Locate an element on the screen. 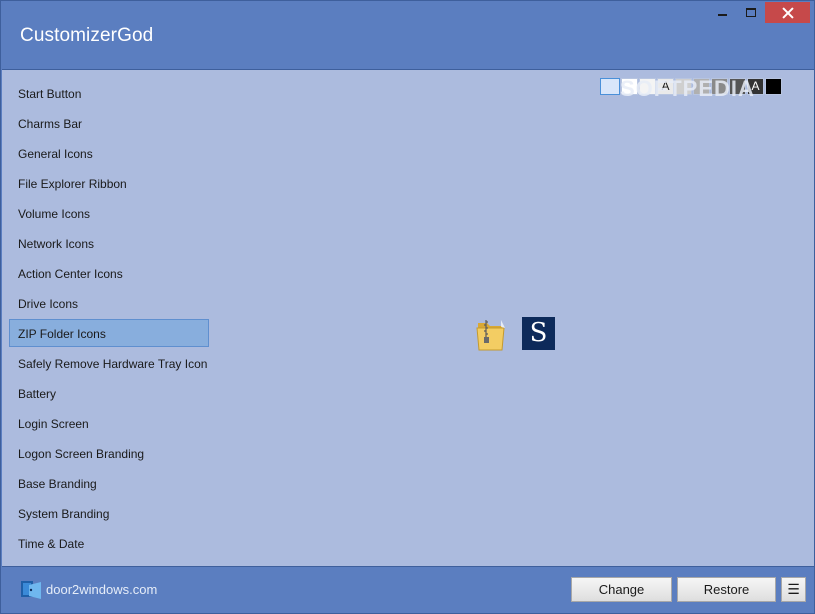 The height and width of the screenshot is (614, 815). nav-item: Battery is located at coordinates (109, 393).